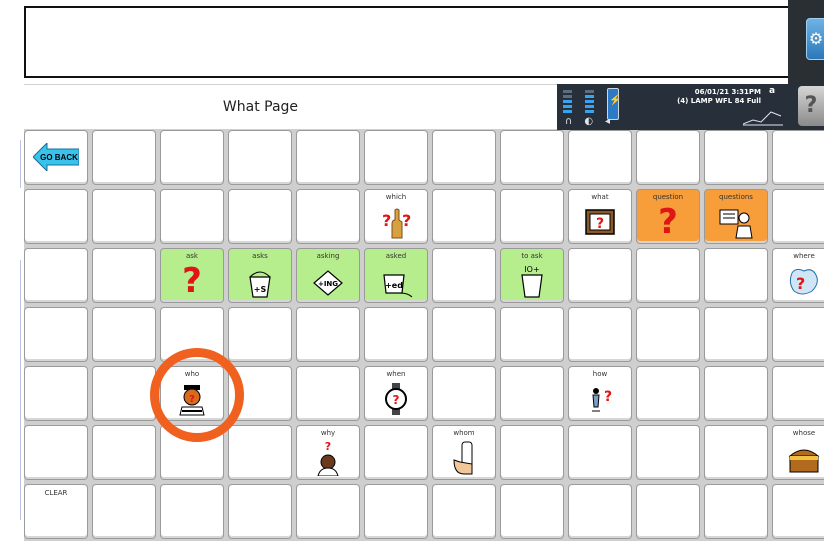 The width and height of the screenshot is (824, 541). I want to click on which-button: which ? ?, so click(396, 216).